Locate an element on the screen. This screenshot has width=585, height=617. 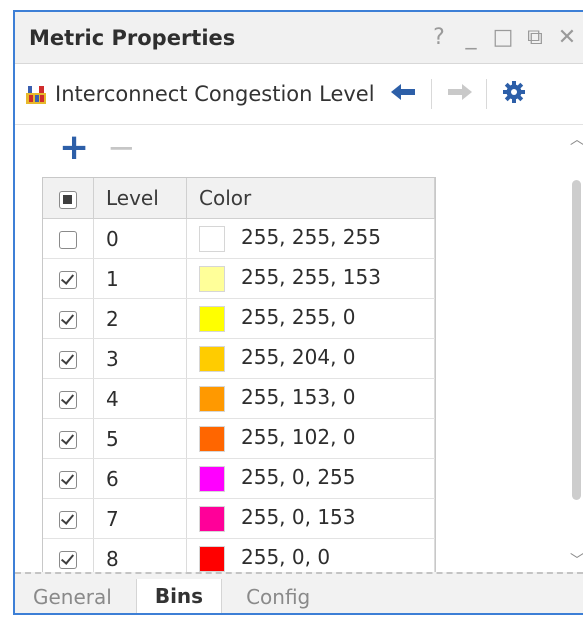
level-cell: 7 is located at coordinates (140, 518).